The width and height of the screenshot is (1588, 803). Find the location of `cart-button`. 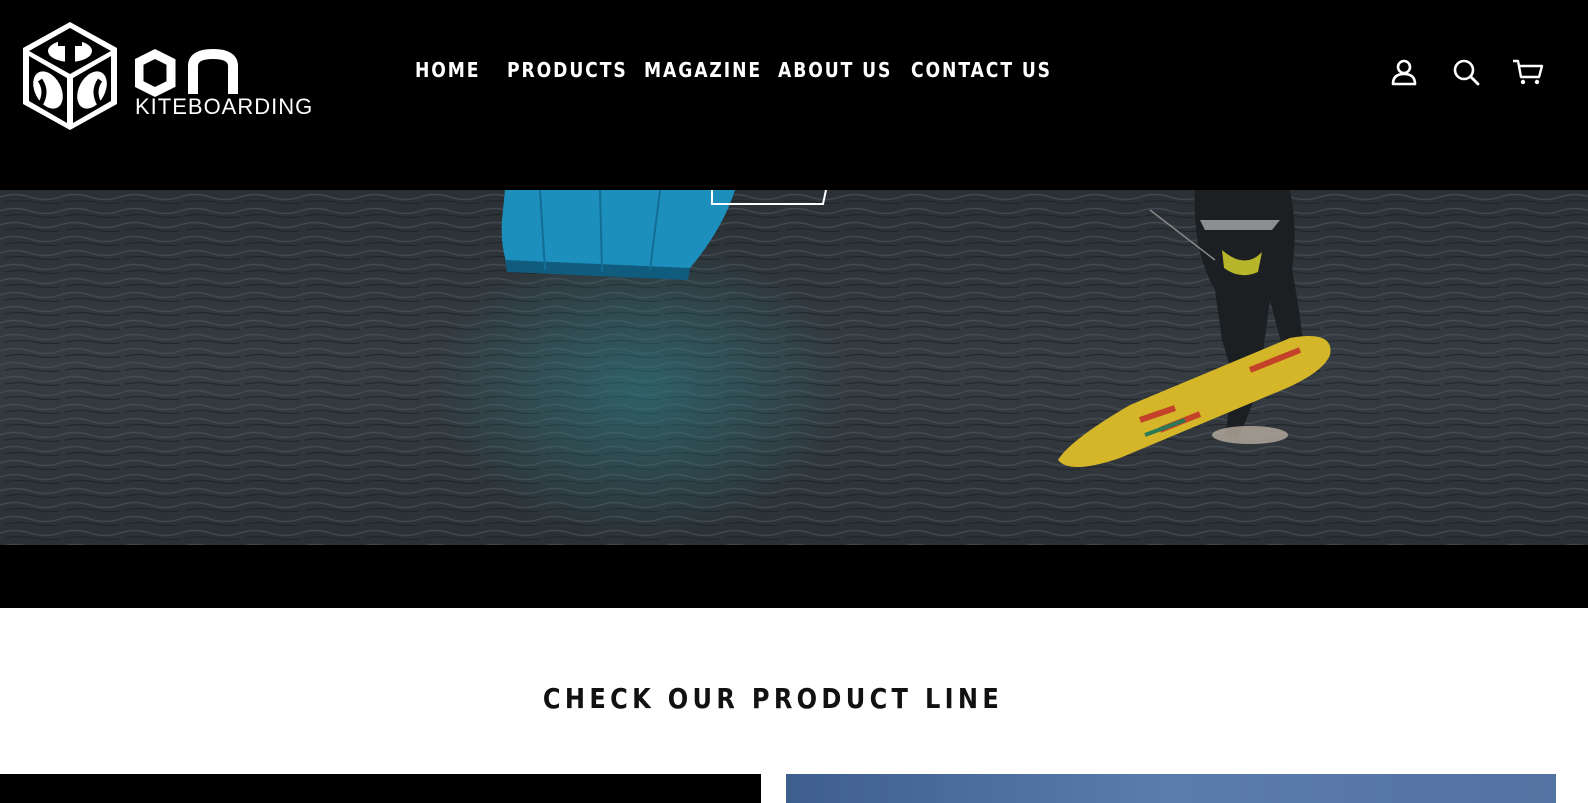

cart-button is located at coordinates (1528, 72).